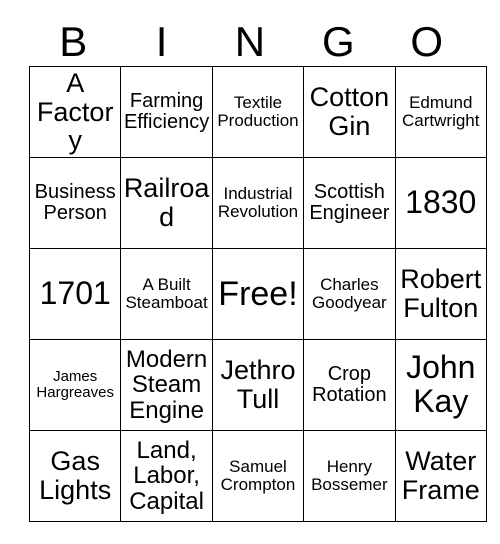  I want to click on bingo-cell-label: Charles Goodyear, so click(349, 293).